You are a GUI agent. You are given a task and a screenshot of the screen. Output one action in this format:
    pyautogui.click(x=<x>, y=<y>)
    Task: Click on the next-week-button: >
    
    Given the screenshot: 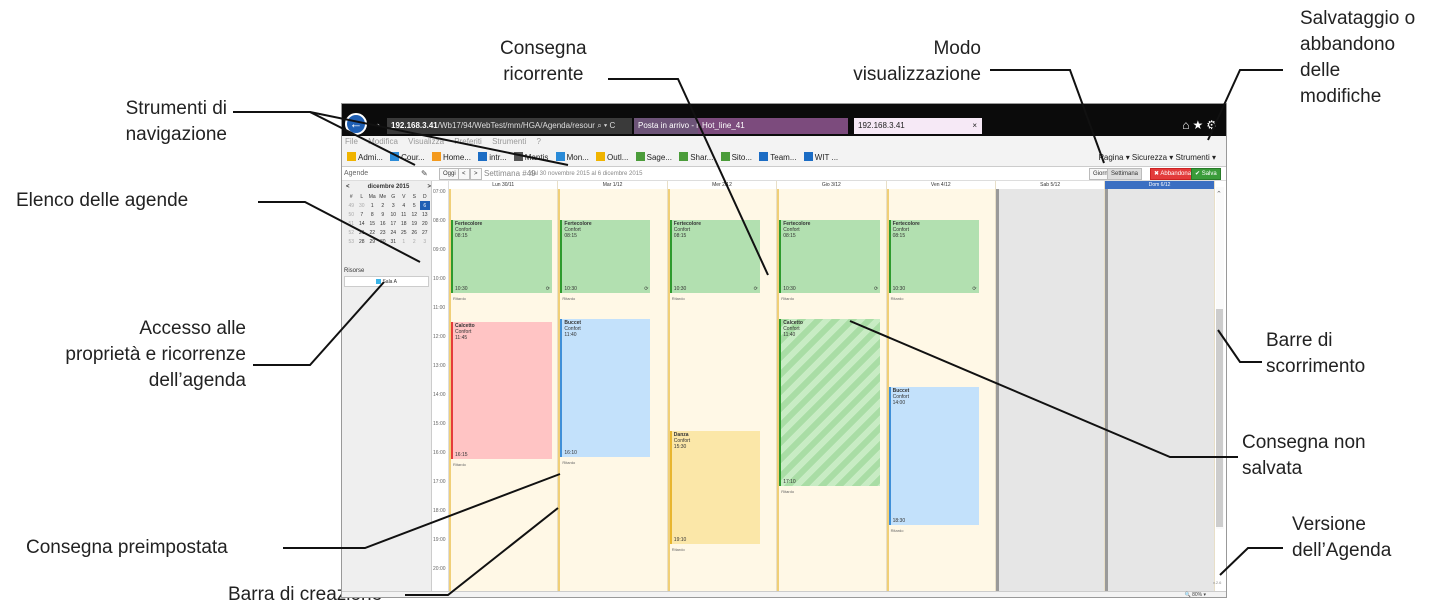 What is the action you would take?
    pyautogui.click(x=476, y=174)
    